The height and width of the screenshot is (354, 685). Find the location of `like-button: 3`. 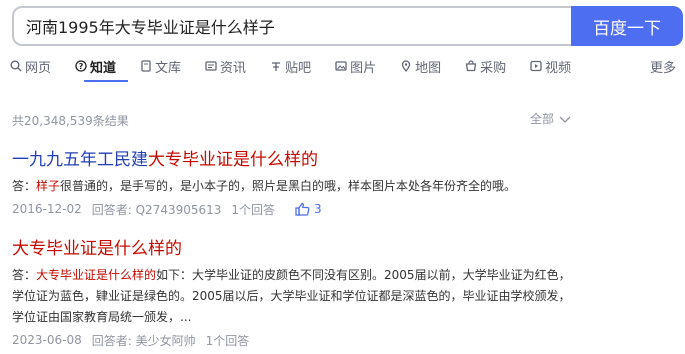

like-button: 3 is located at coordinates (313, 209).